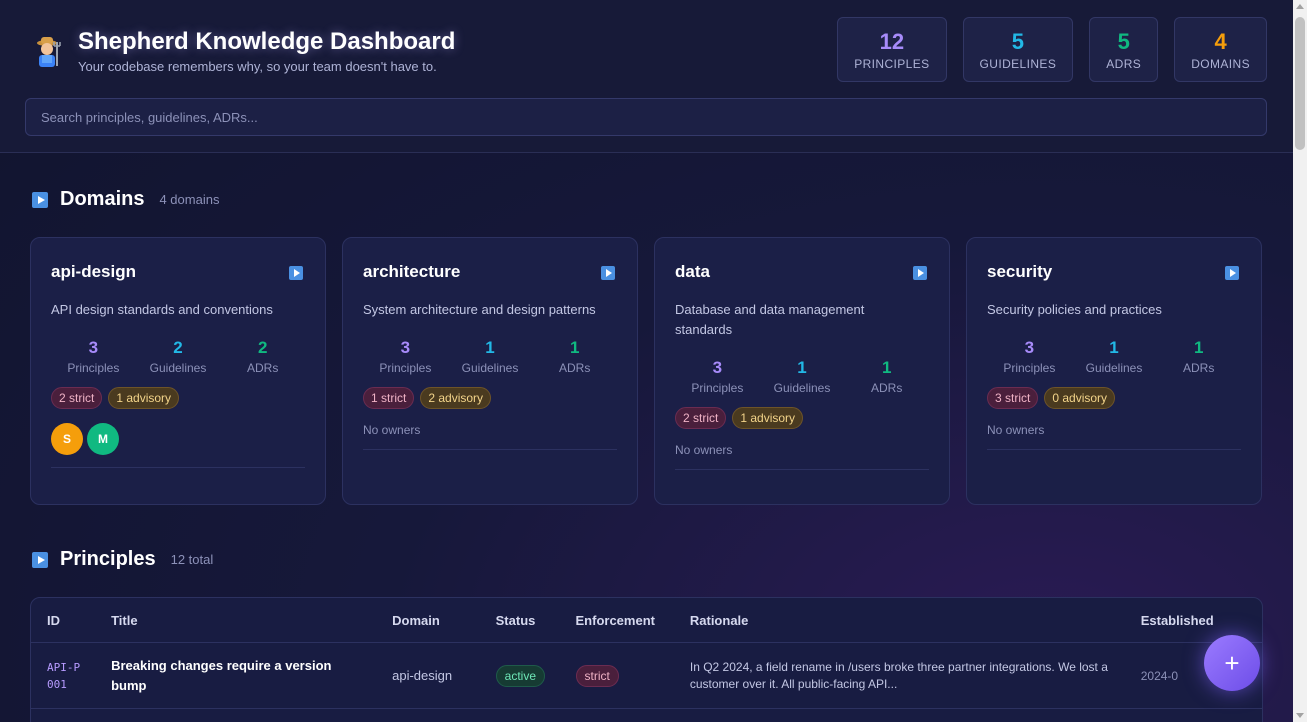 The height and width of the screenshot is (722, 1307). I want to click on stat-label: ADRS, so click(1124, 64).